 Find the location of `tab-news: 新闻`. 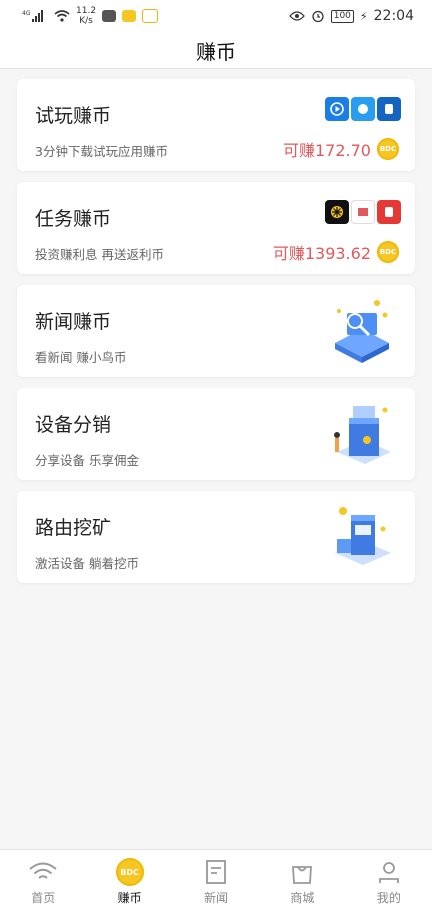

tab-news: 新闻 is located at coordinates (216, 881).